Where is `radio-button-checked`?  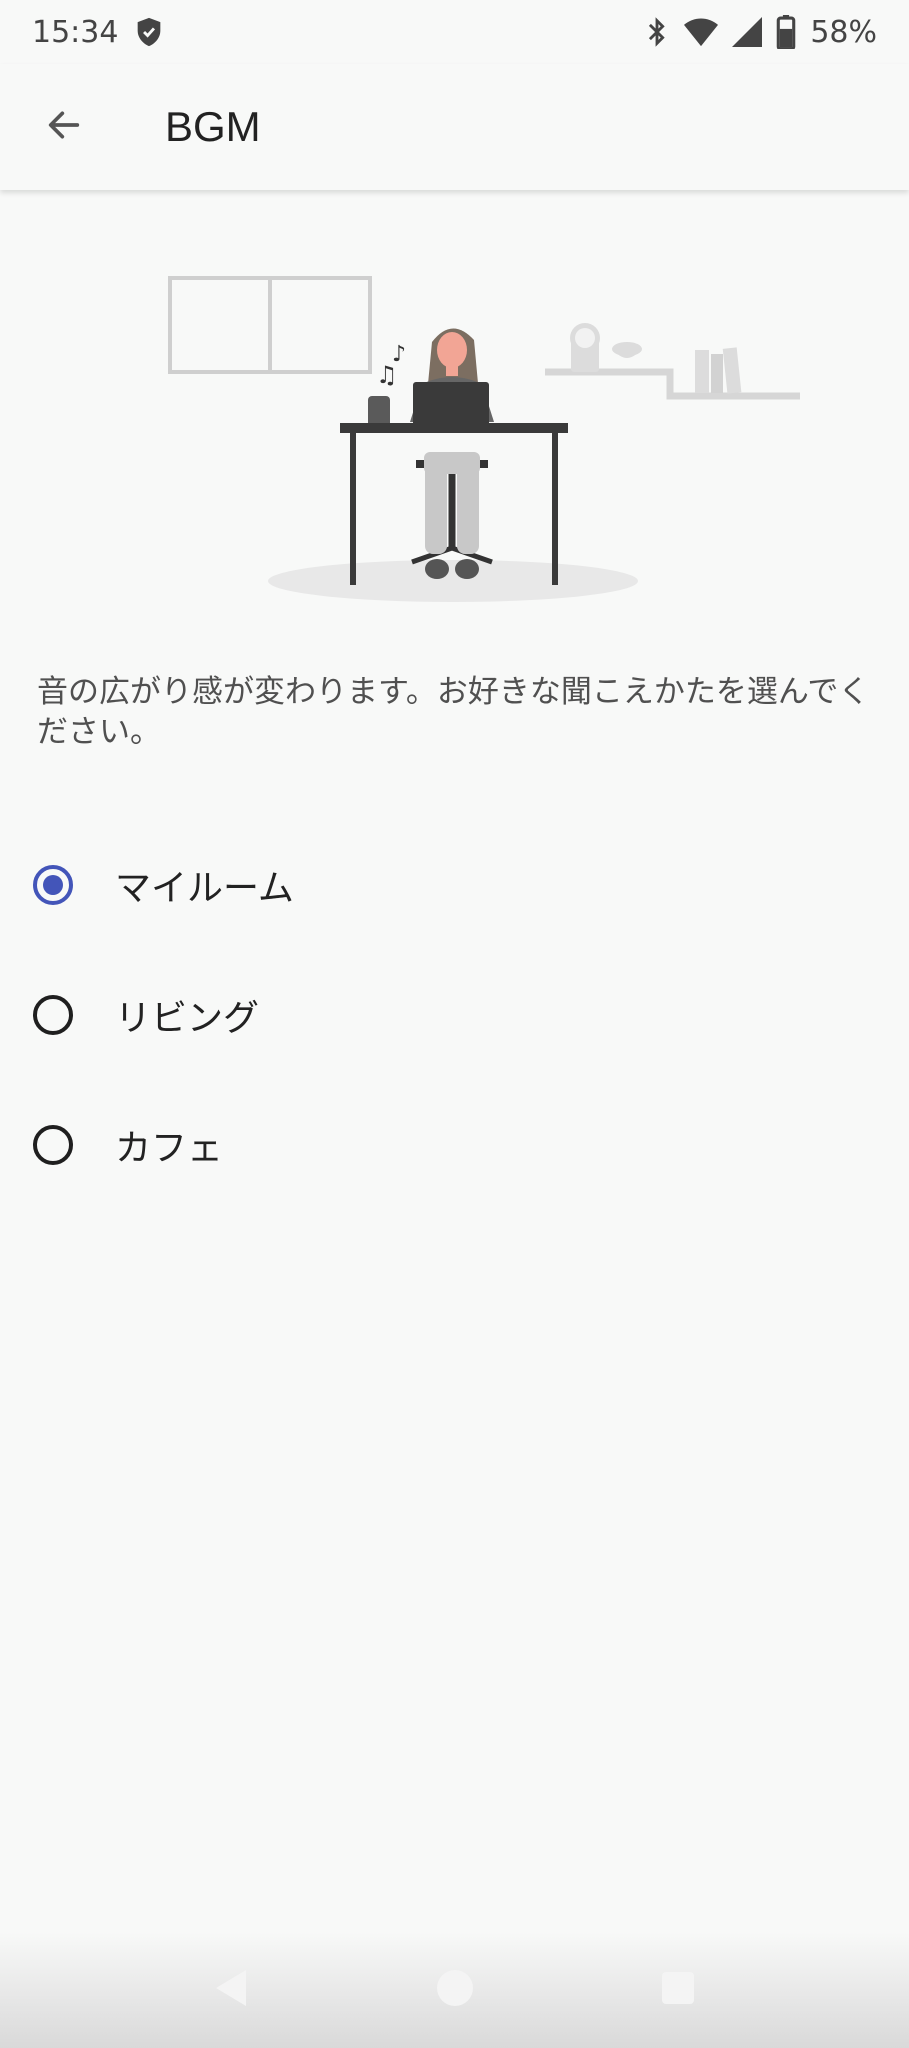
radio-button-checked is located at coordinates (53, 885).